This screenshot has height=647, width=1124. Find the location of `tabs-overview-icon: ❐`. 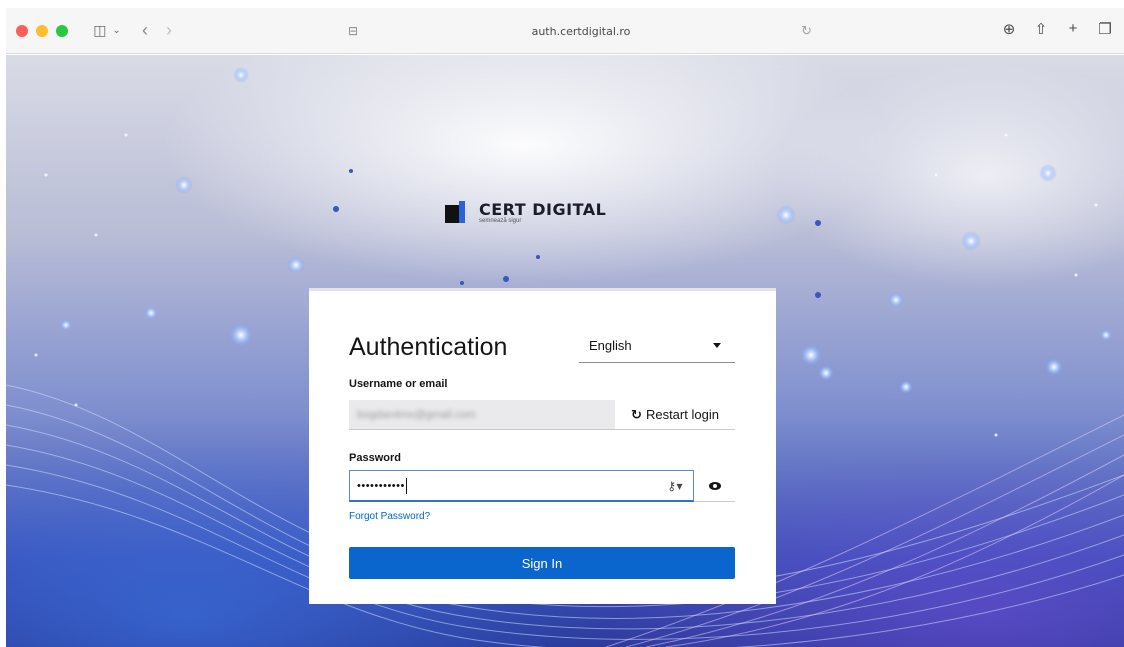

tabs-overview-icon: ❐ is located at coordinates (1105, 29).